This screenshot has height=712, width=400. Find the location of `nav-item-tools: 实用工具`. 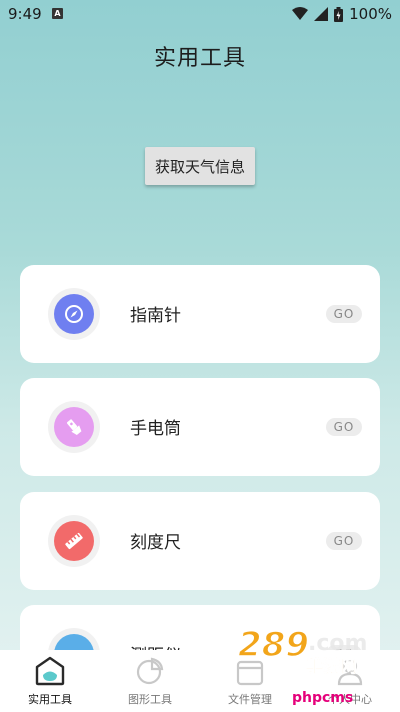

nav-item-tools: 实用工具 is located at coordinates (50, 681).